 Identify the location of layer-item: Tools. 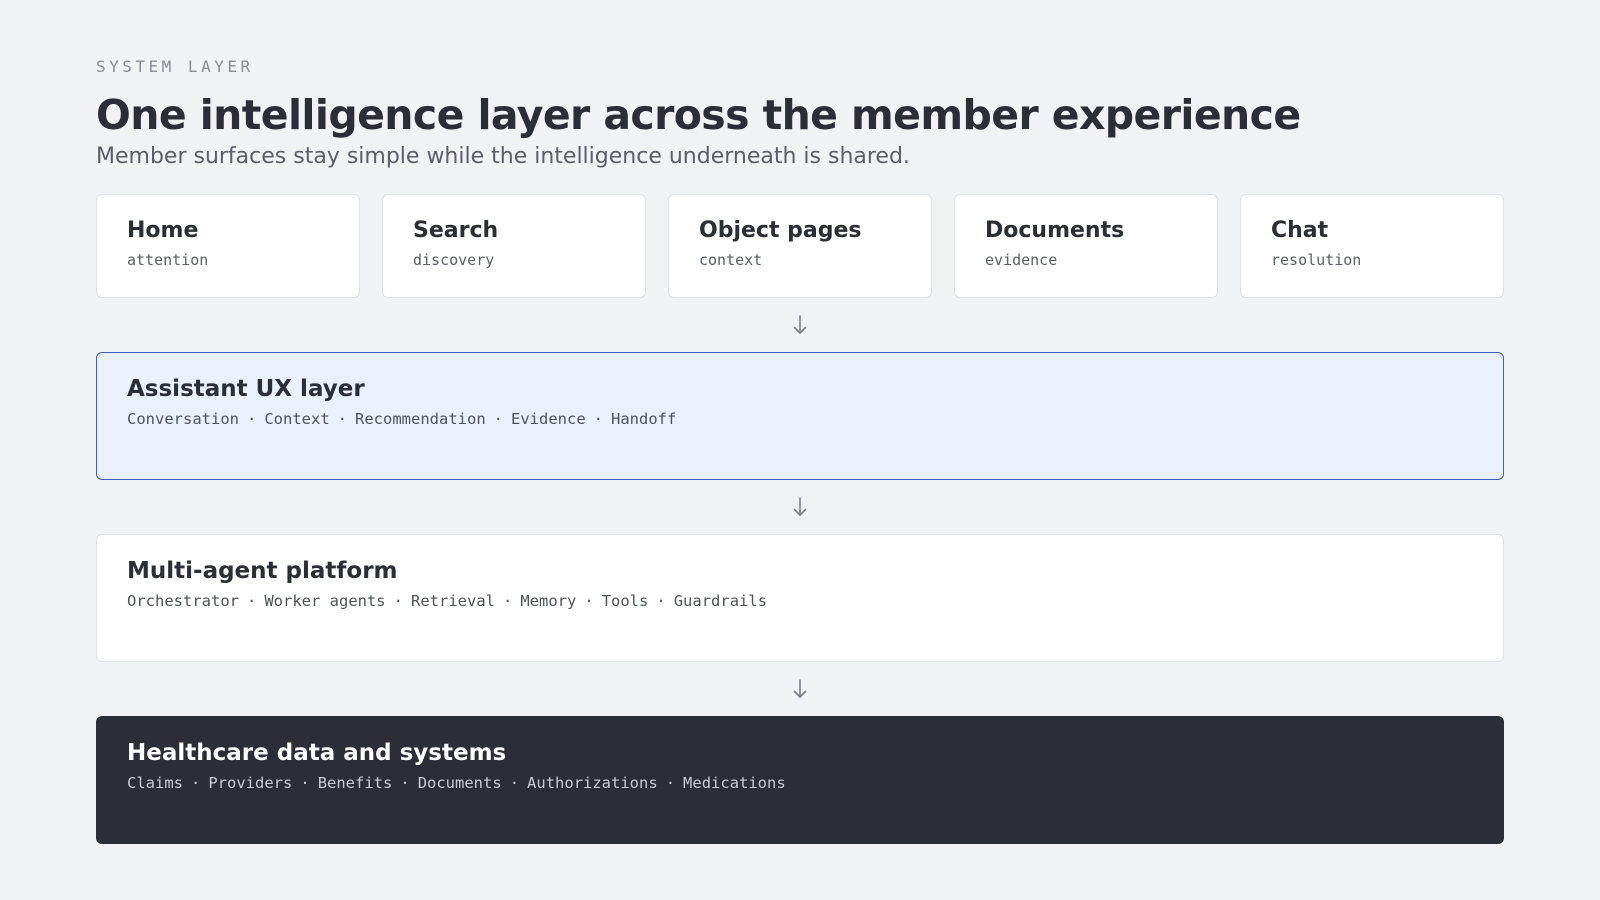
(625, 601).